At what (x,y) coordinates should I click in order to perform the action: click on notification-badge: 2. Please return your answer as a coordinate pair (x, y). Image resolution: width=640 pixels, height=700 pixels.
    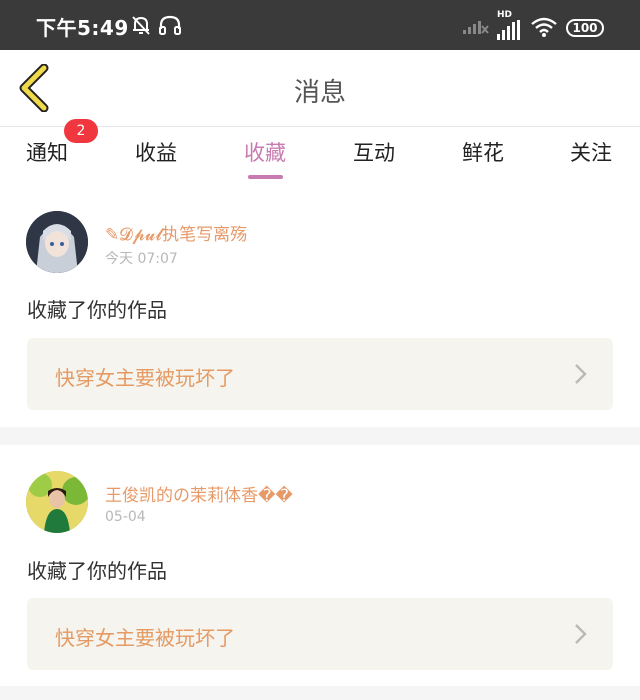
    Looking at the image, I should click on (81, 131).